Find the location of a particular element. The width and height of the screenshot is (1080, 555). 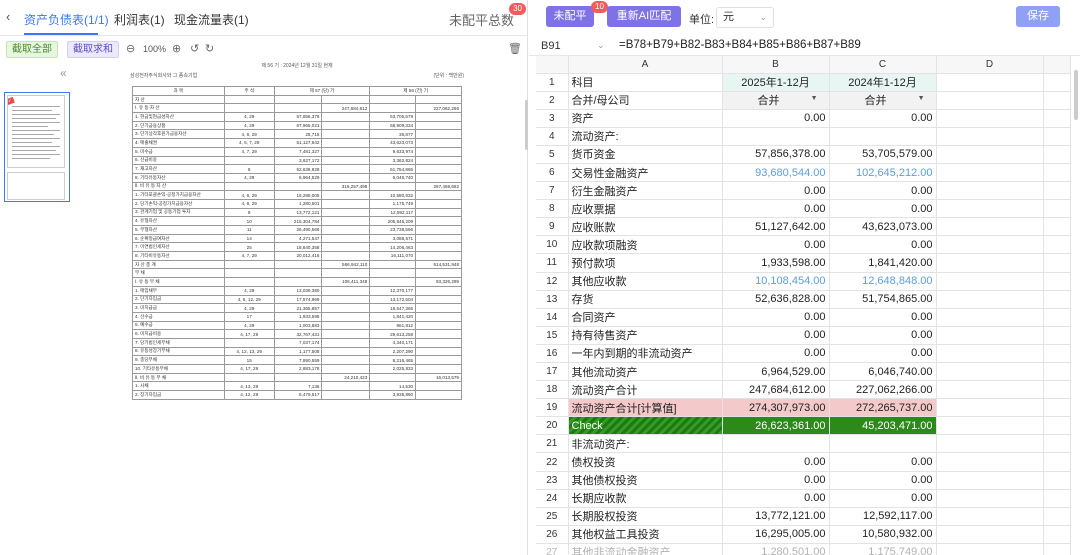

cell-a: 货币资金 is located at coordinates (645, 154).